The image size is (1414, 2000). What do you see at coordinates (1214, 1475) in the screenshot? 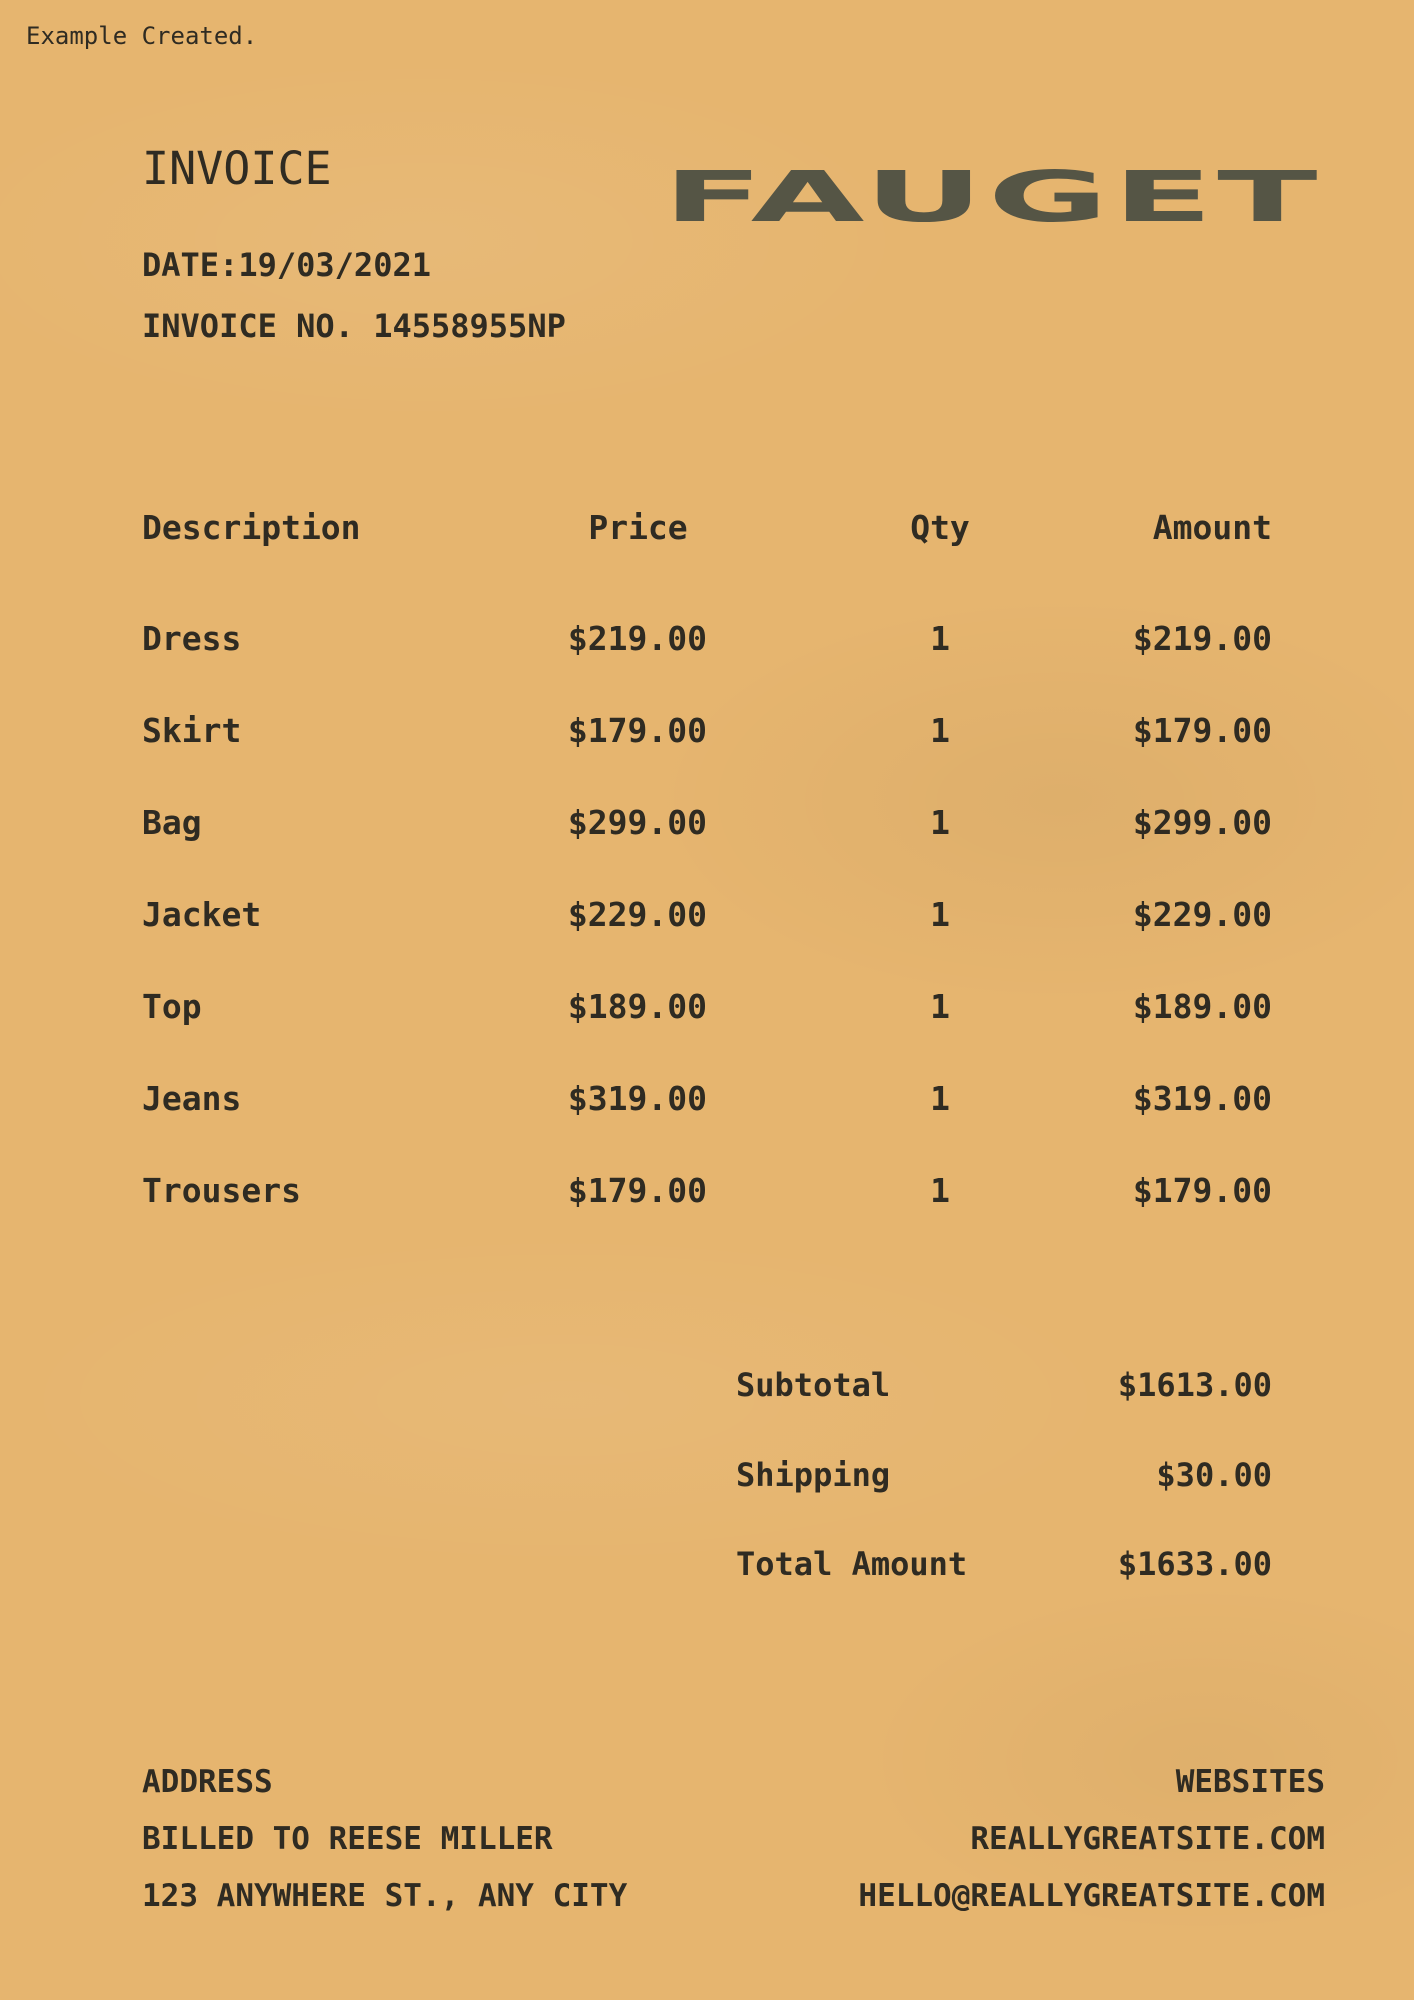
I see `shipping-value: $30.00` at bounding box center [1214, 1475].